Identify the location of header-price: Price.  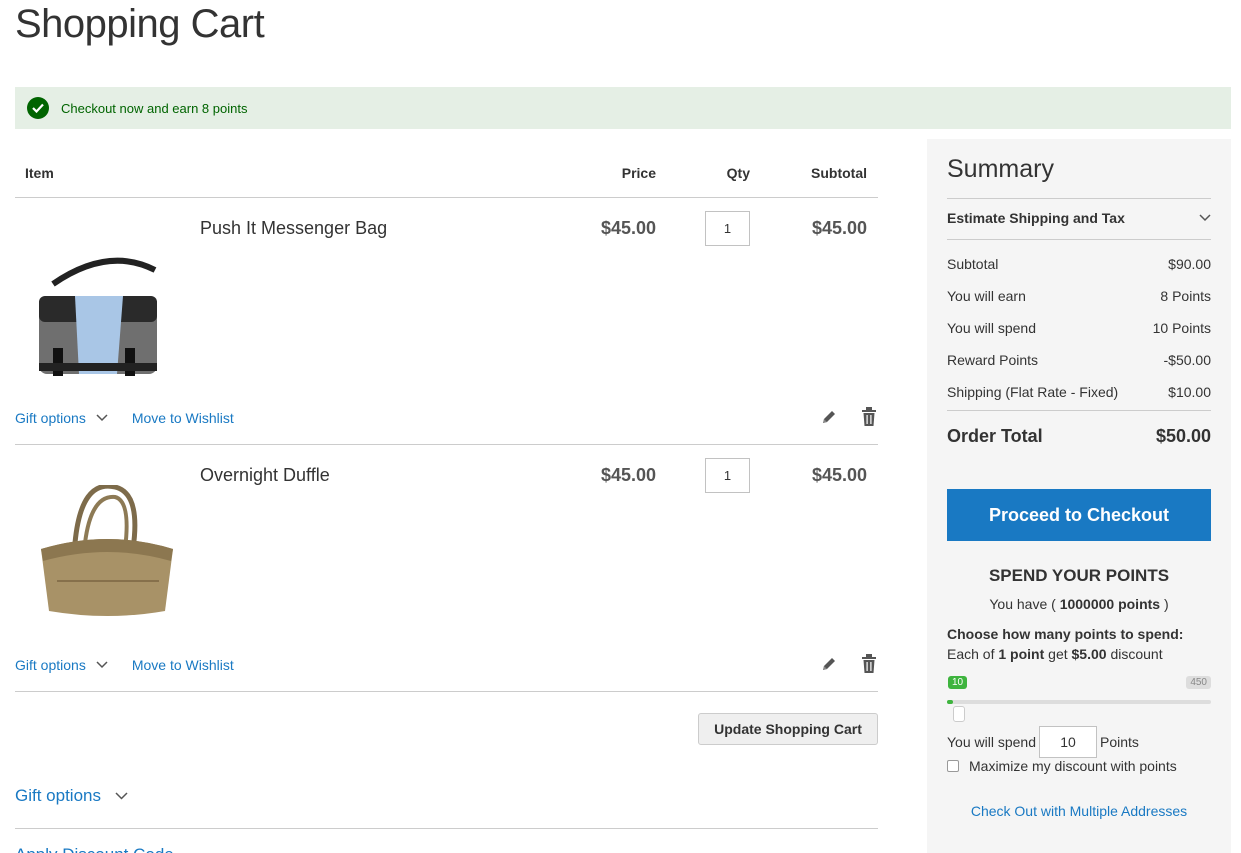
(638, 173).